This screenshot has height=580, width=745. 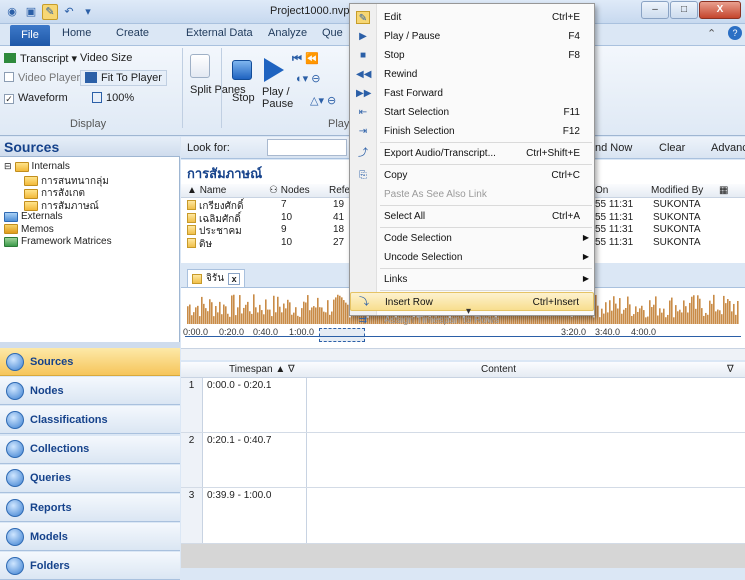 I want to click on cell-nodes: 10, so click(x=287, y=217).